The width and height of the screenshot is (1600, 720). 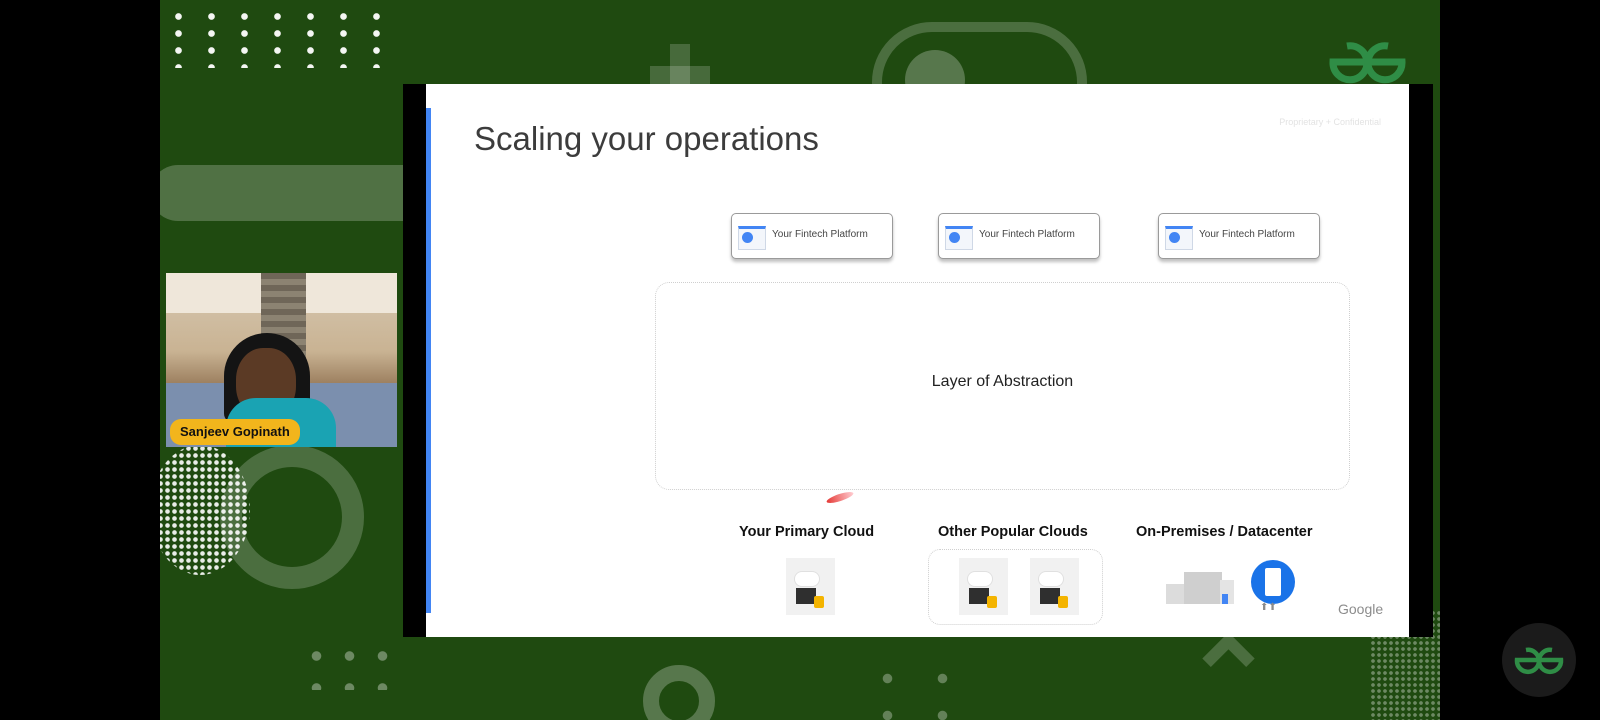 What do you see at coordinates (355, 665) in the screenshot?
I see `decorative-bottom-dots` at bounding box center [355, 665].